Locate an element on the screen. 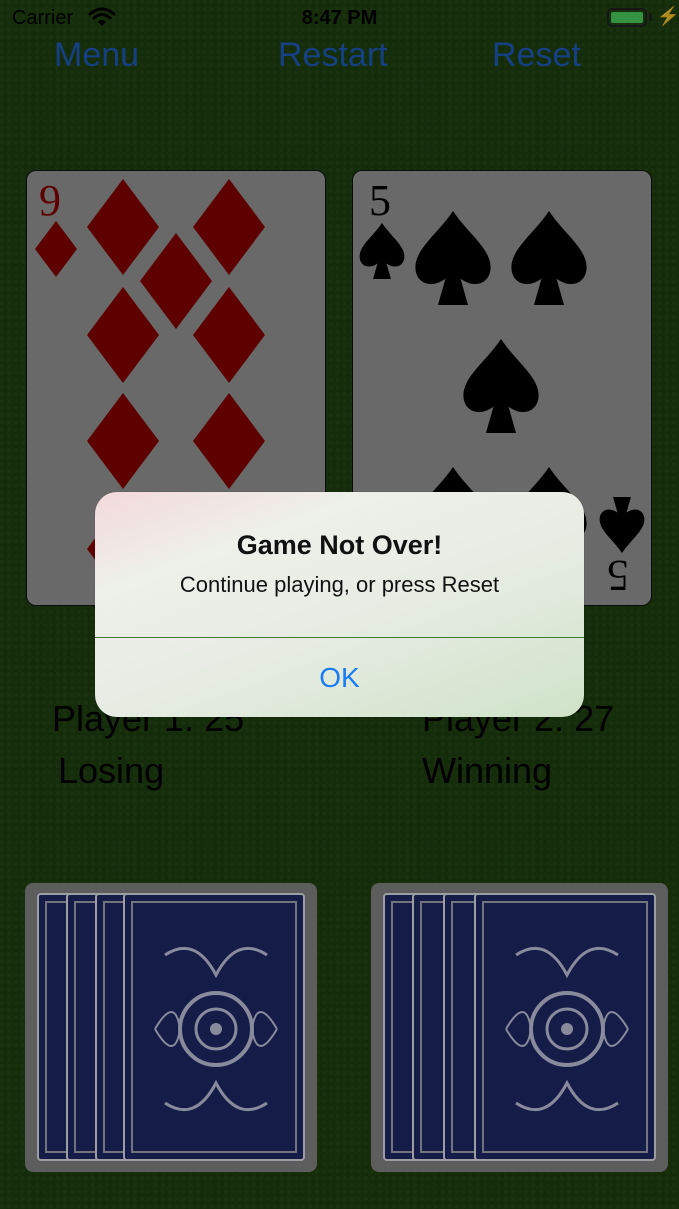  ok-button: OK is located at coordinates (339, 677).